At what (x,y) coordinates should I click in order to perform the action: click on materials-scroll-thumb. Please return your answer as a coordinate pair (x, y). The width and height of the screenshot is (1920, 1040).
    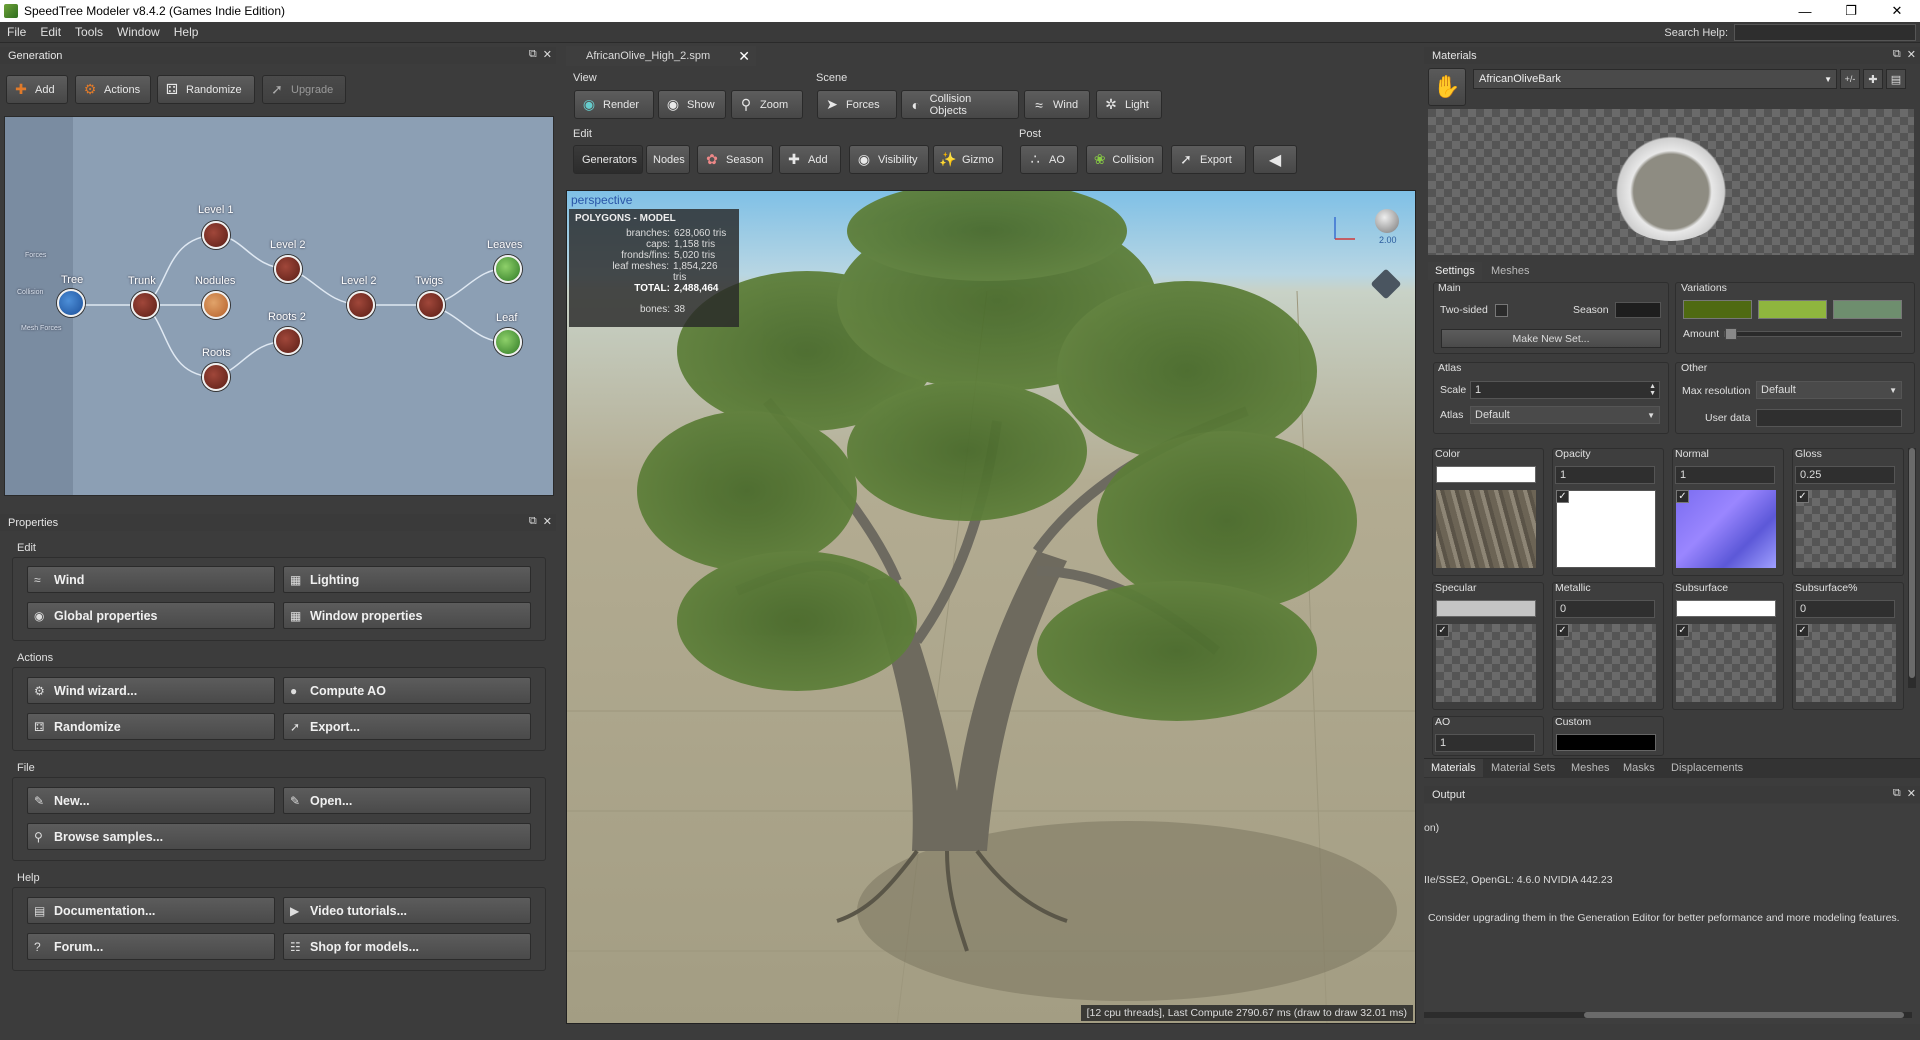
    Looking at the image, I should click on (1912, 563).